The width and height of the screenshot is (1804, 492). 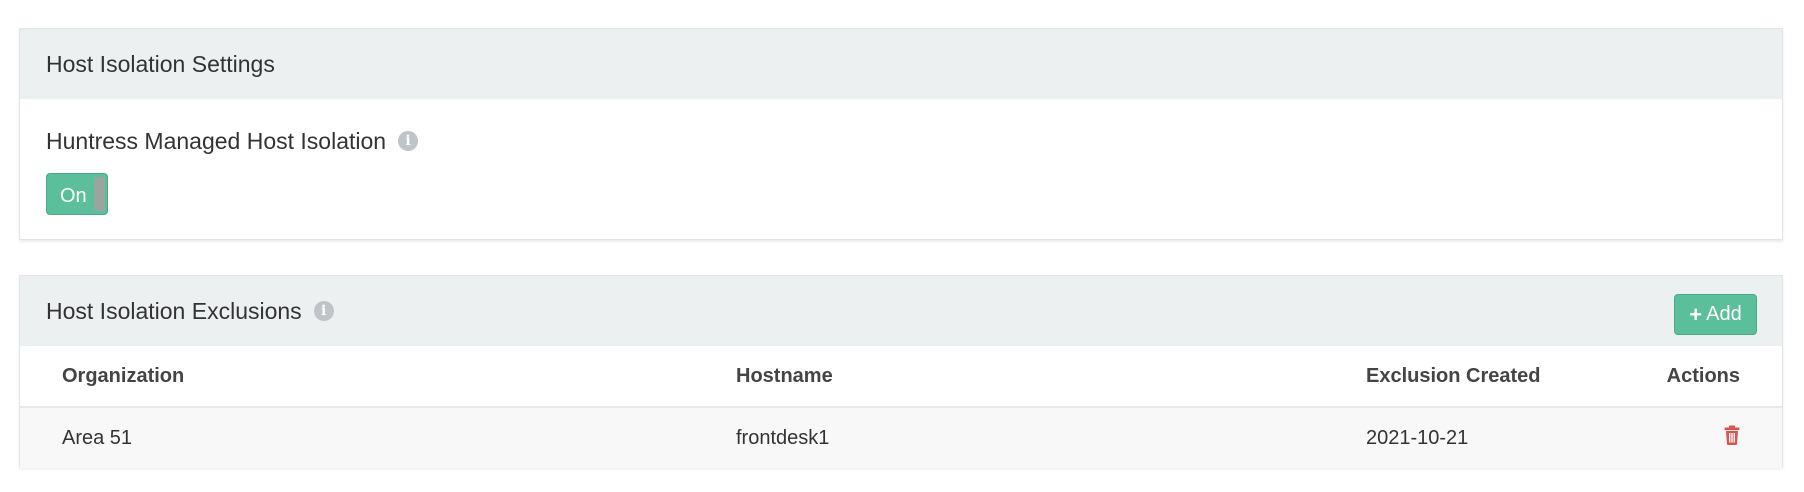 I want to click on toggle-label: On, so click(x=73, y=196).